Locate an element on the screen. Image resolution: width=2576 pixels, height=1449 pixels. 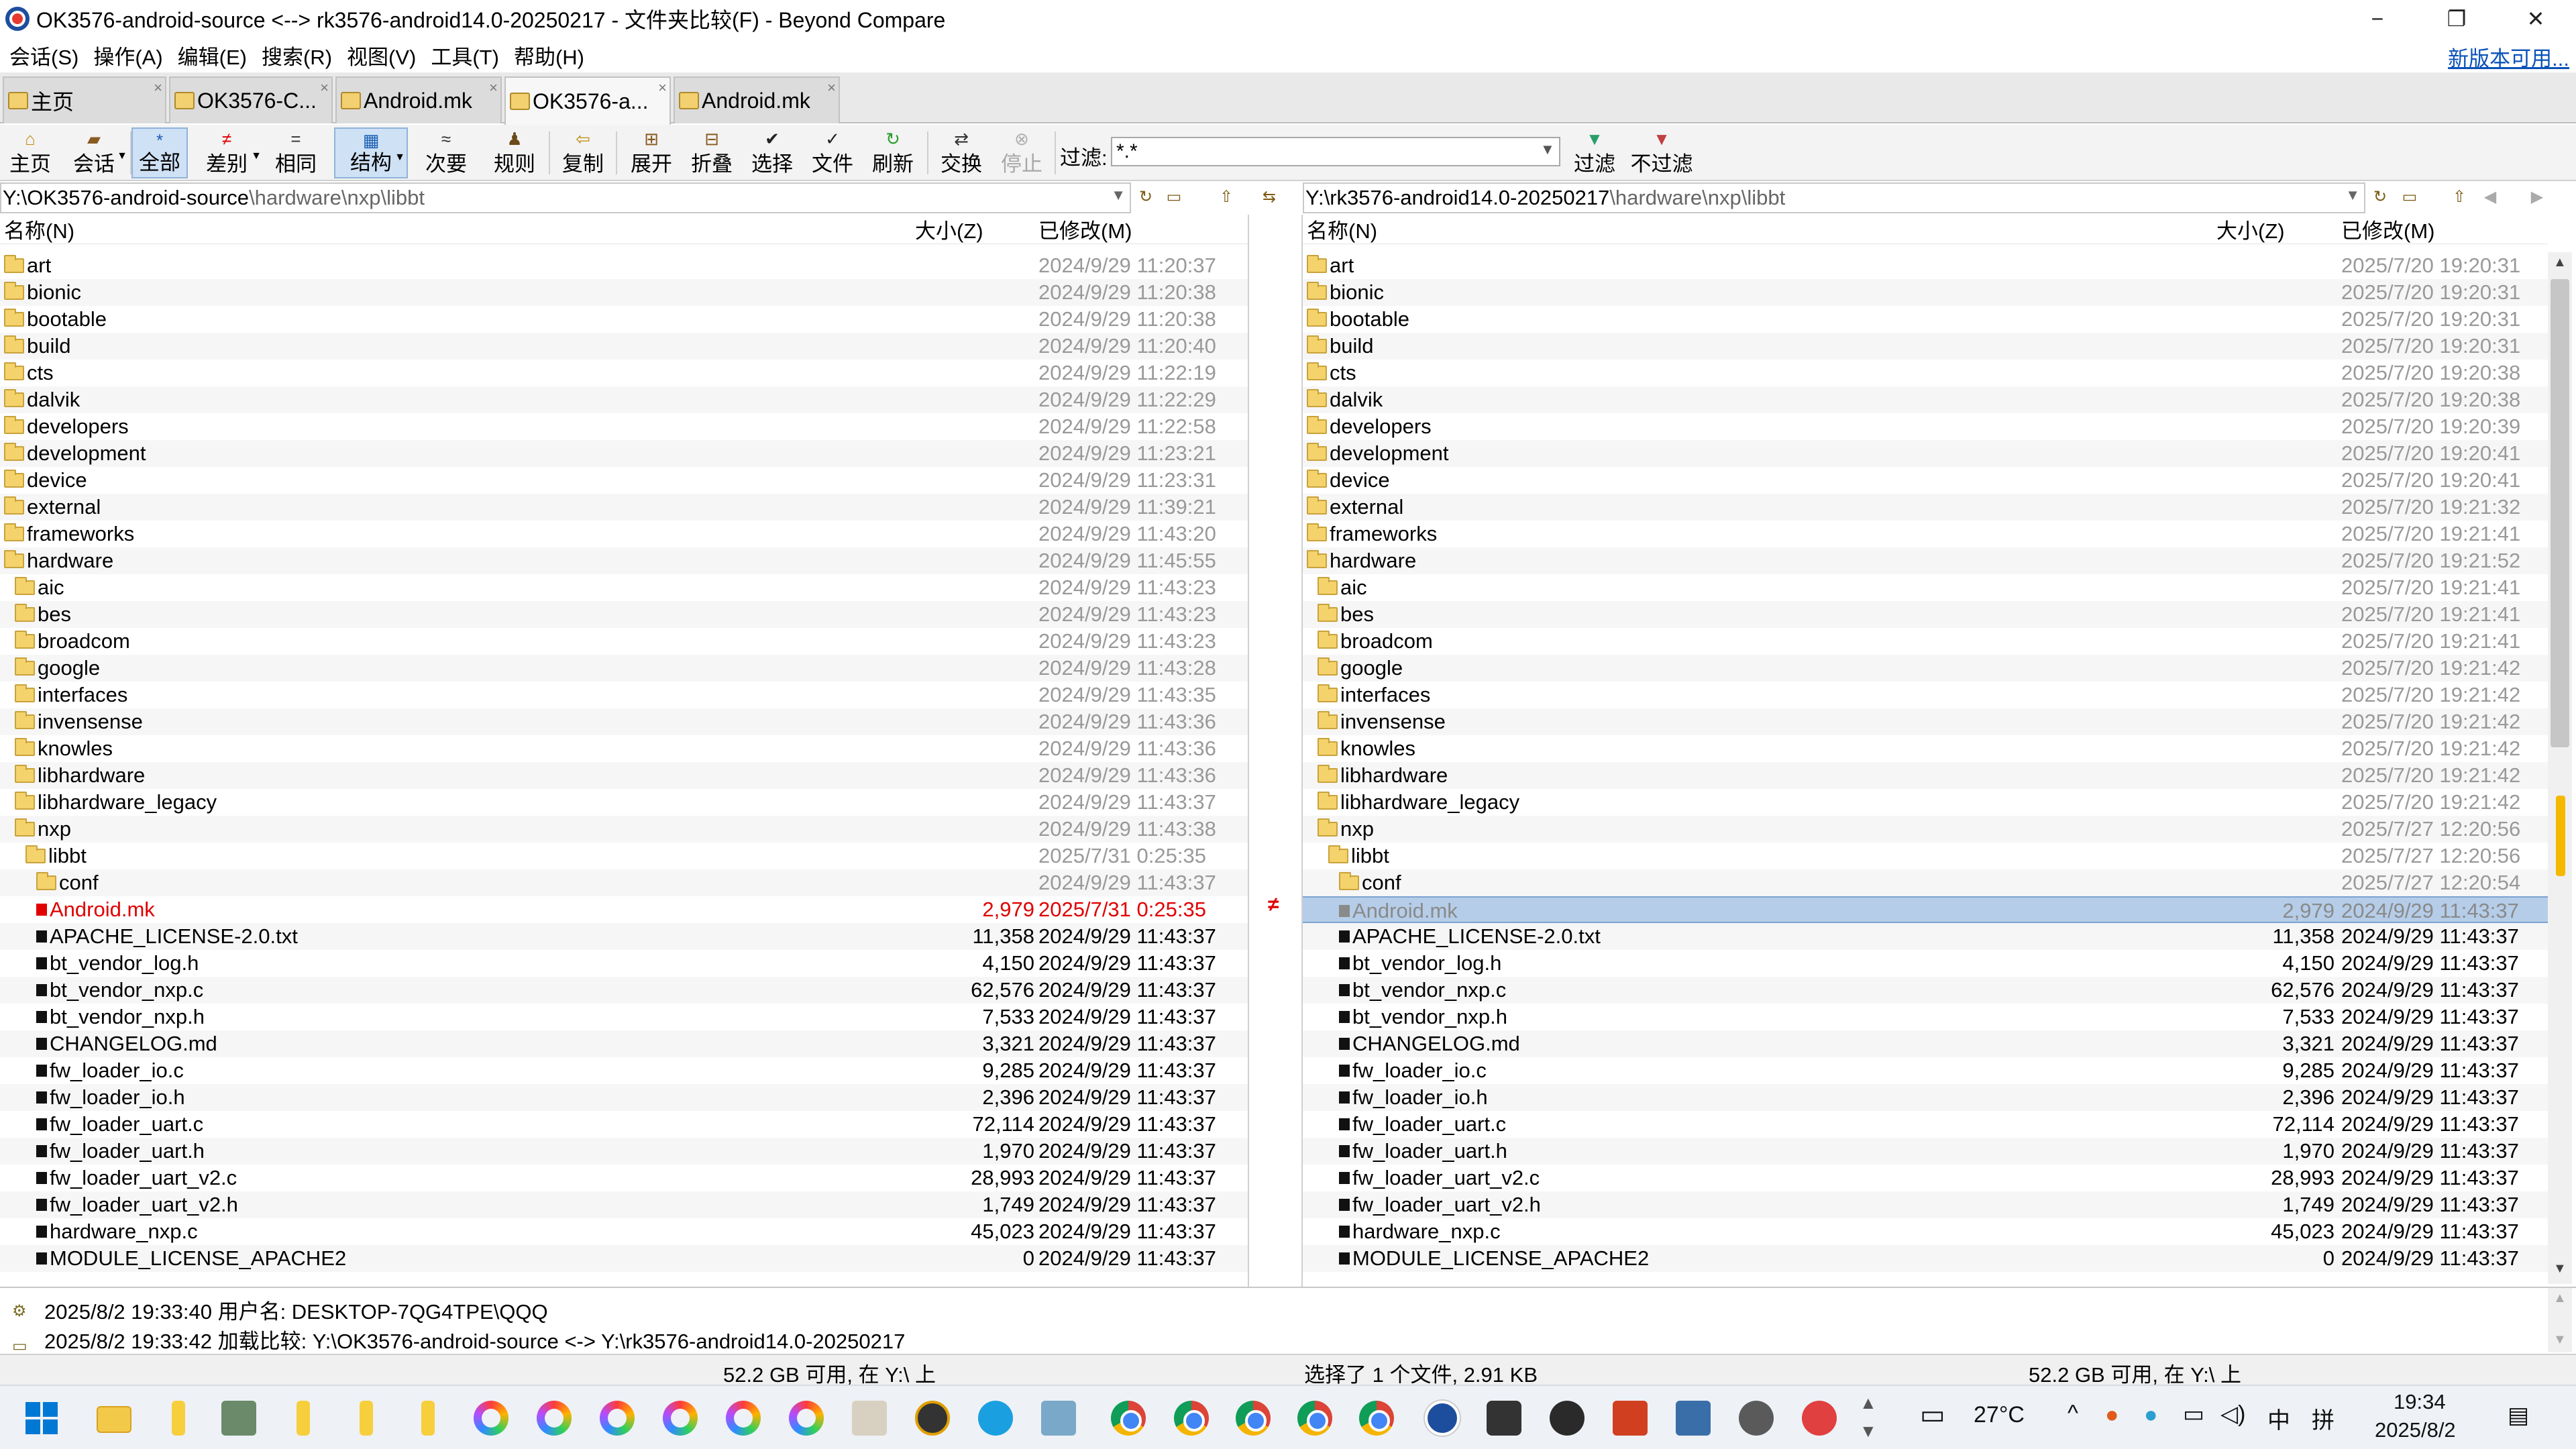
menu-session: 会话(S) is located at coordinates (43, 55).